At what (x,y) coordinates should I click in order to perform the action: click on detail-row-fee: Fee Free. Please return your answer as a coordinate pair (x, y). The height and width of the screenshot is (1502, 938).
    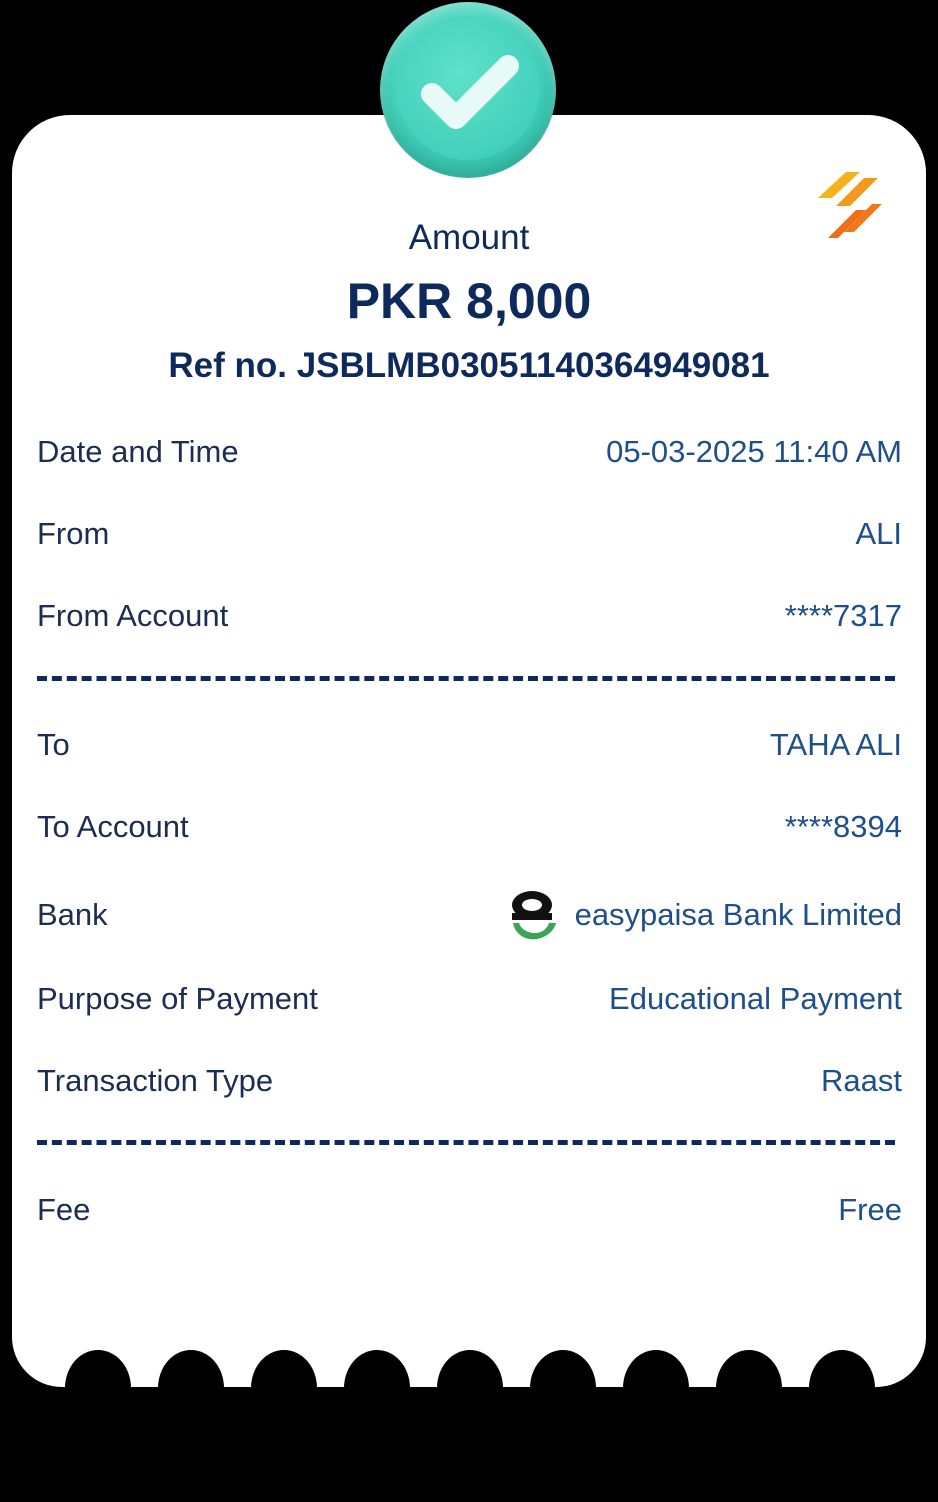
    Looking at the image, I should click on (469, 1210).